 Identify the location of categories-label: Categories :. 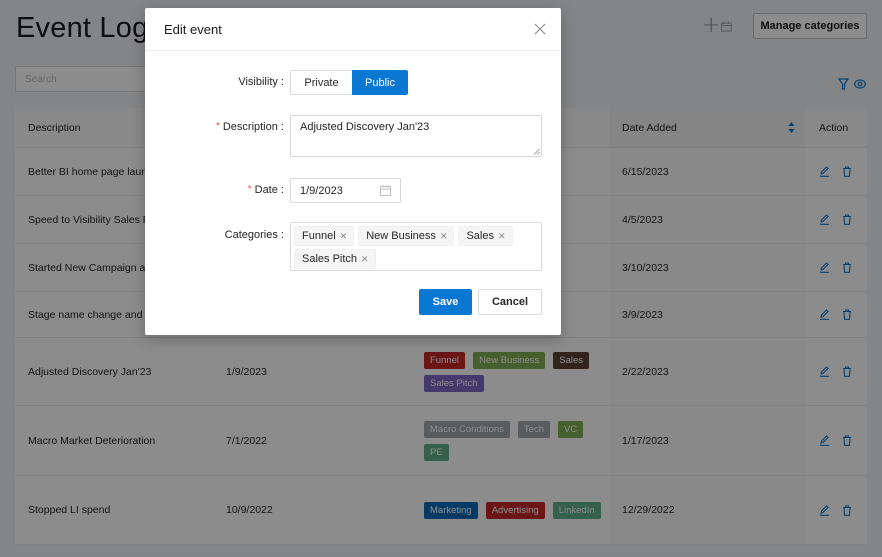
(254, 235).